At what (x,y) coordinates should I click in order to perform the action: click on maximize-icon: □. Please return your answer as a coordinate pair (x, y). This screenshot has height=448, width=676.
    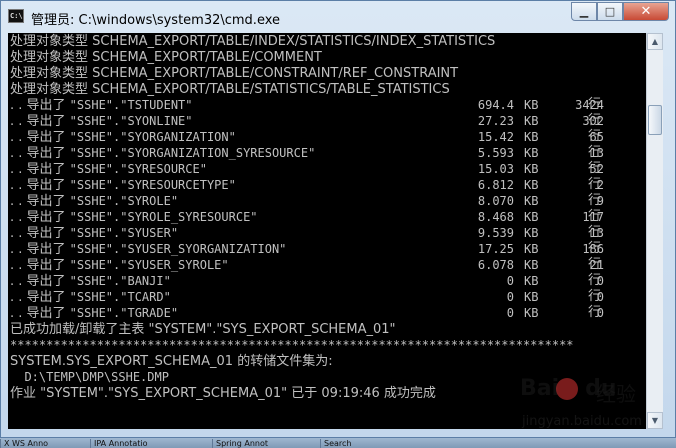
    Looking at the image, I should click on (610, 11).